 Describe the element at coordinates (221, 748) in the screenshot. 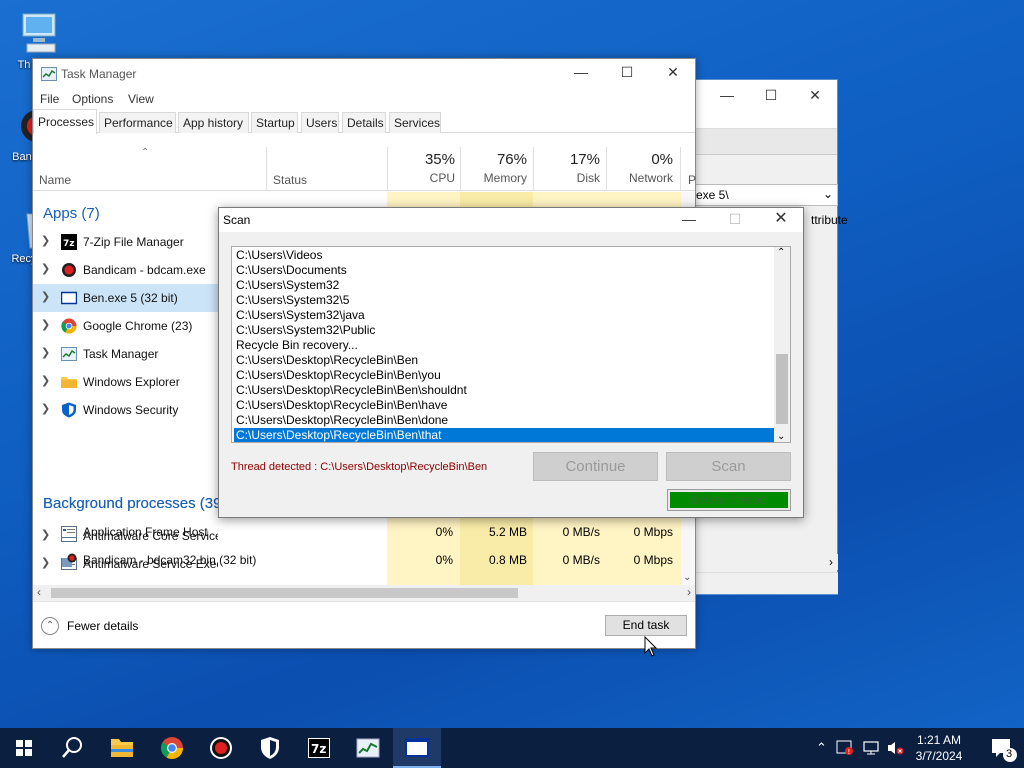

I see `taskbar-bandicam` at that location.